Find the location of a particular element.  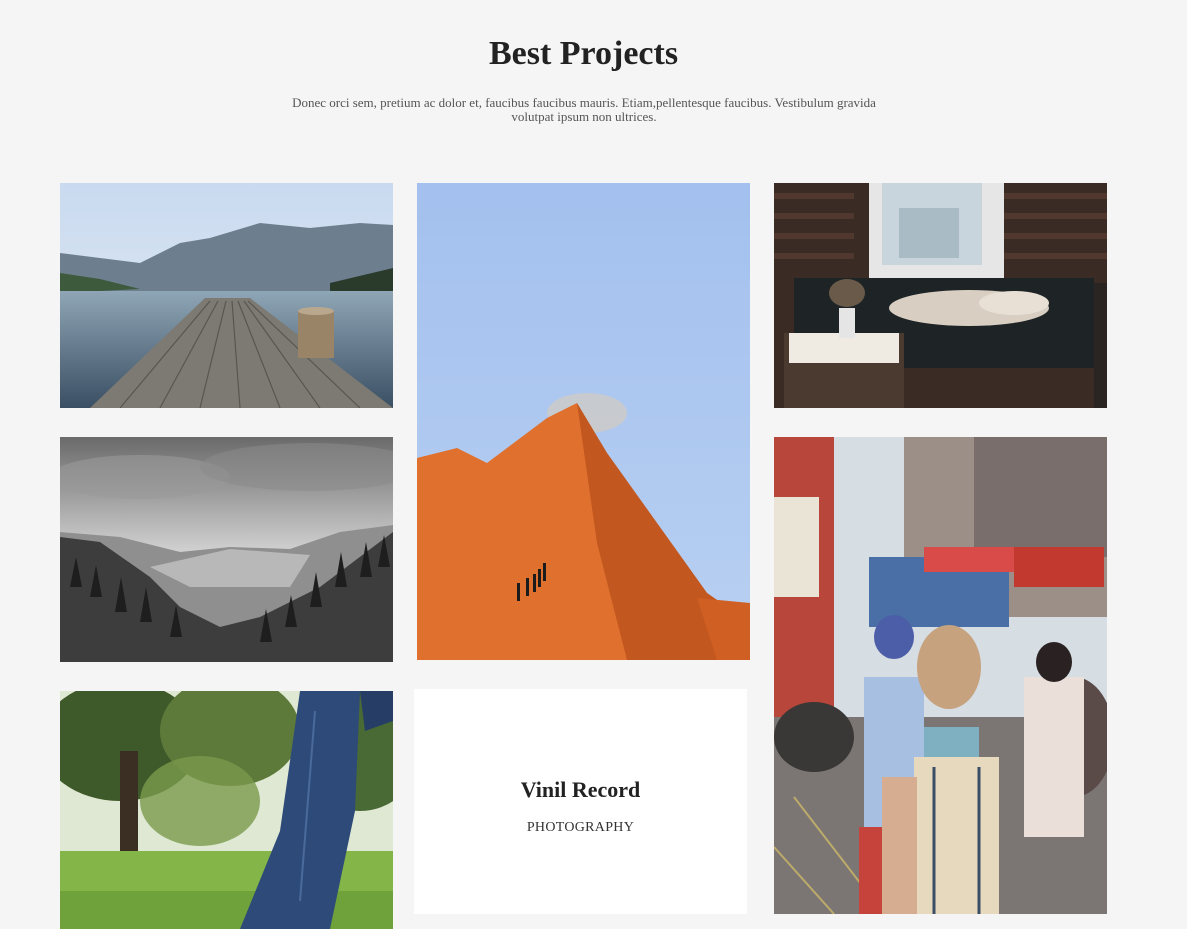

project-image-forest is located at coordinates (226, 549).